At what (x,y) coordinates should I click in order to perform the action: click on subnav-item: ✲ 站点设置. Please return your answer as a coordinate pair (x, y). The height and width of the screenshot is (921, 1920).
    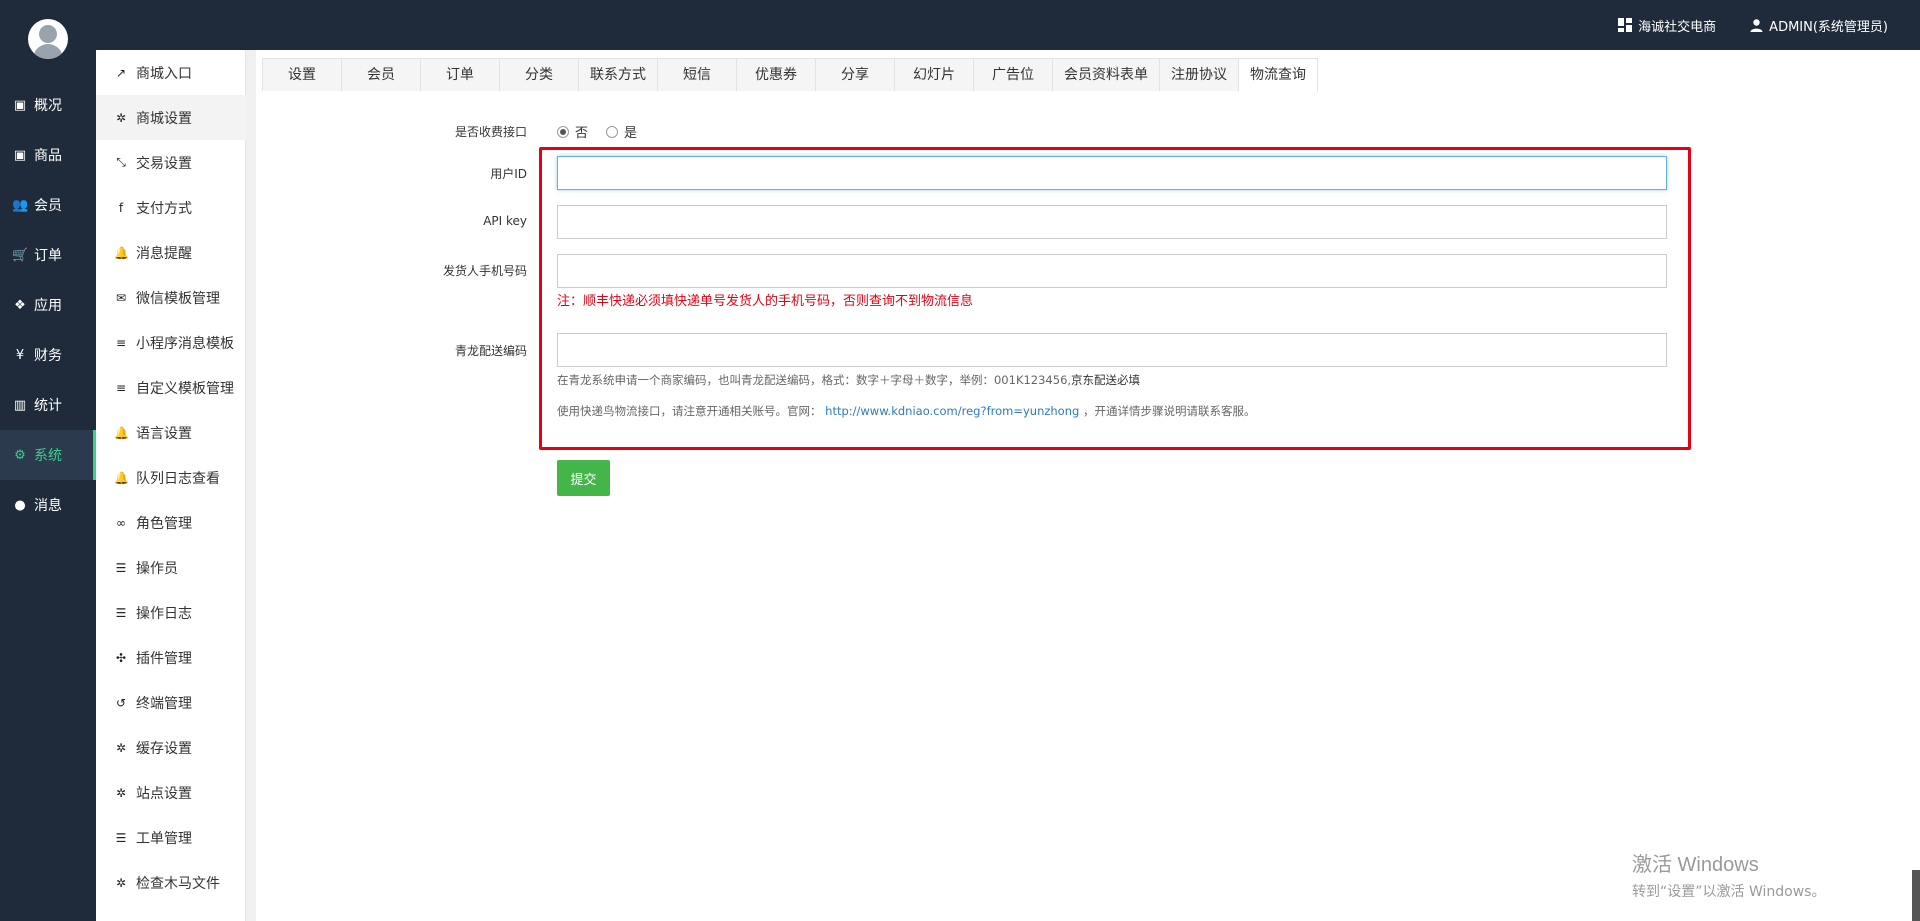
    Looking at the image, I should click on (171, 792).